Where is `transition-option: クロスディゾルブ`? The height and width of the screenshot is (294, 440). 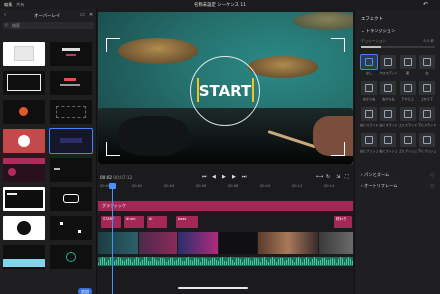
transition-option: クロスディゾルブ is located at coordinates (388, 66).